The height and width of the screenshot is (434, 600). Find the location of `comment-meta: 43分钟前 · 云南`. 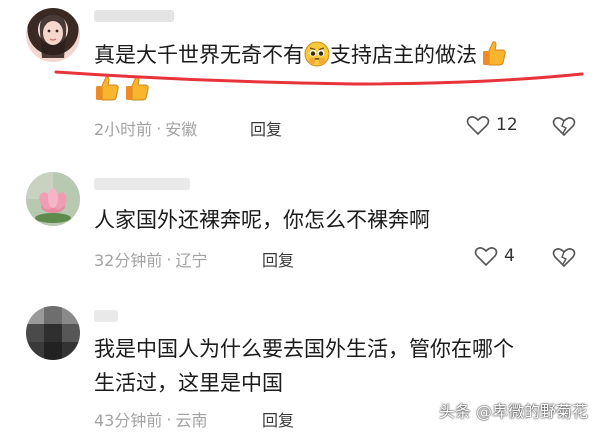

comment-meta: 43分钟前 · 云南 is located at coordinates (150, 419).